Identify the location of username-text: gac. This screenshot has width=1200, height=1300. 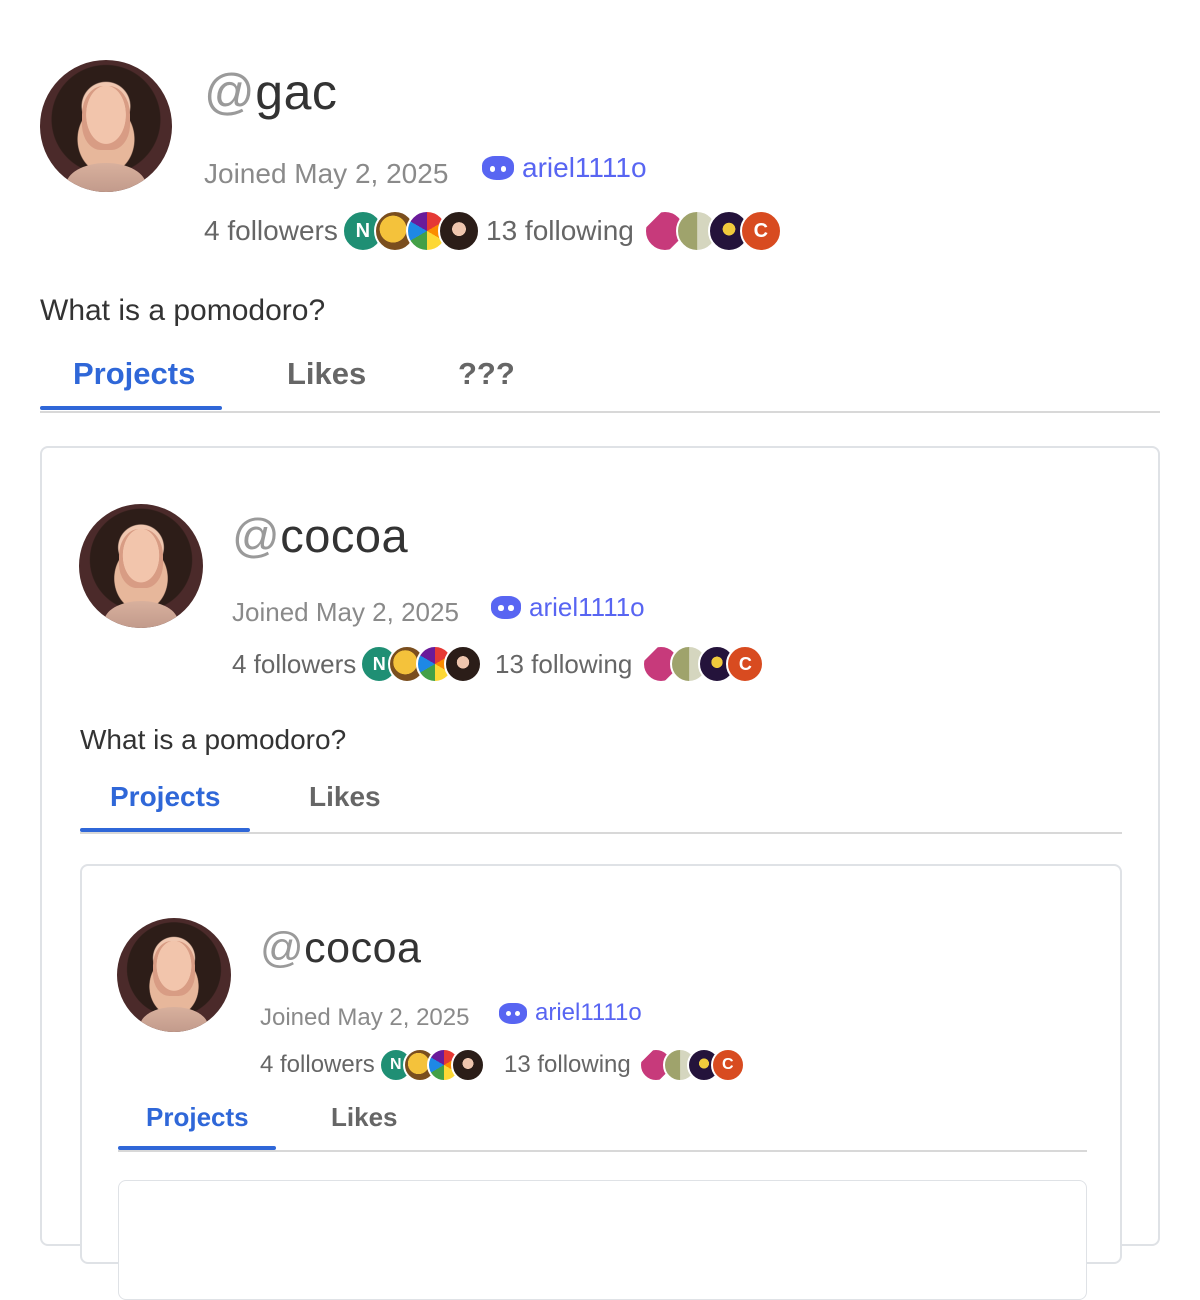
(296, 92).